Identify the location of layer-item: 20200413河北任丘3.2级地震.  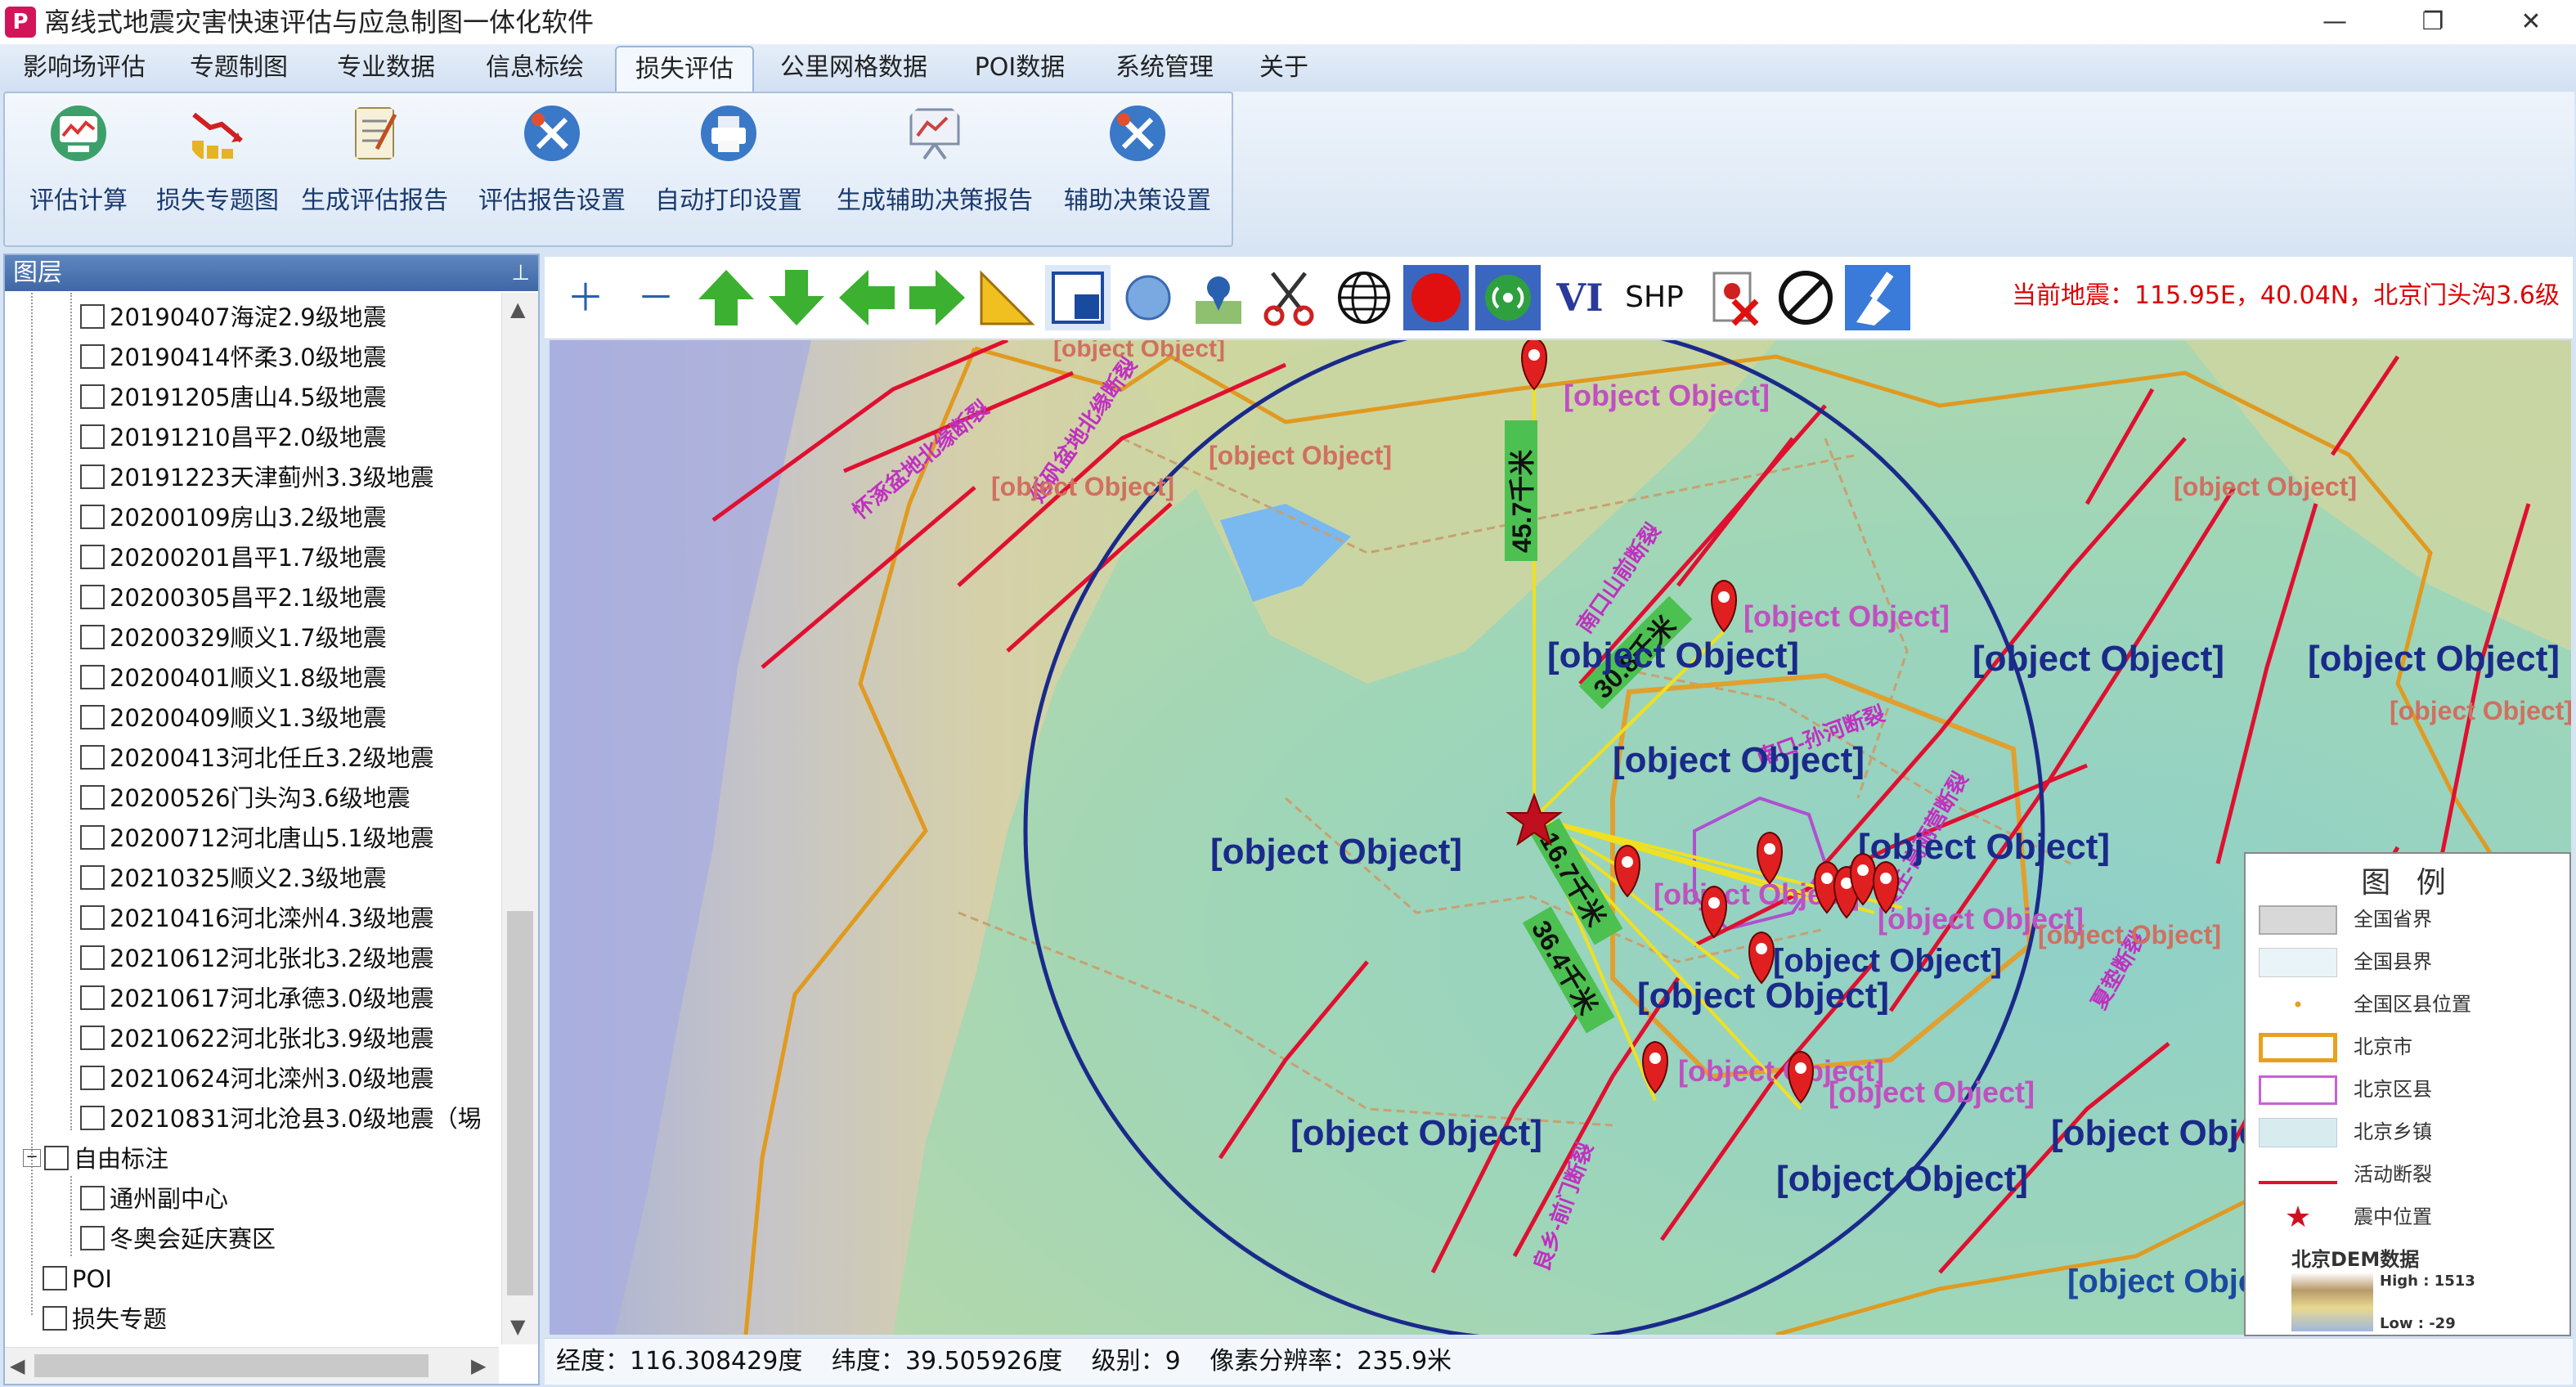
(257, 758).